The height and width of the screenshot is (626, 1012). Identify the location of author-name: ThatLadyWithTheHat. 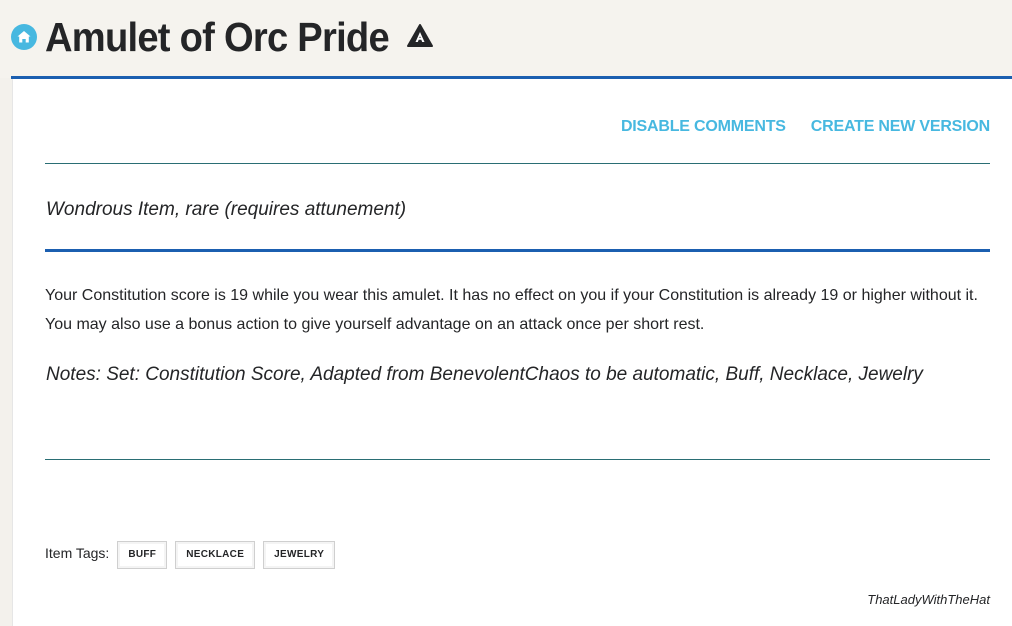
(928, 599).